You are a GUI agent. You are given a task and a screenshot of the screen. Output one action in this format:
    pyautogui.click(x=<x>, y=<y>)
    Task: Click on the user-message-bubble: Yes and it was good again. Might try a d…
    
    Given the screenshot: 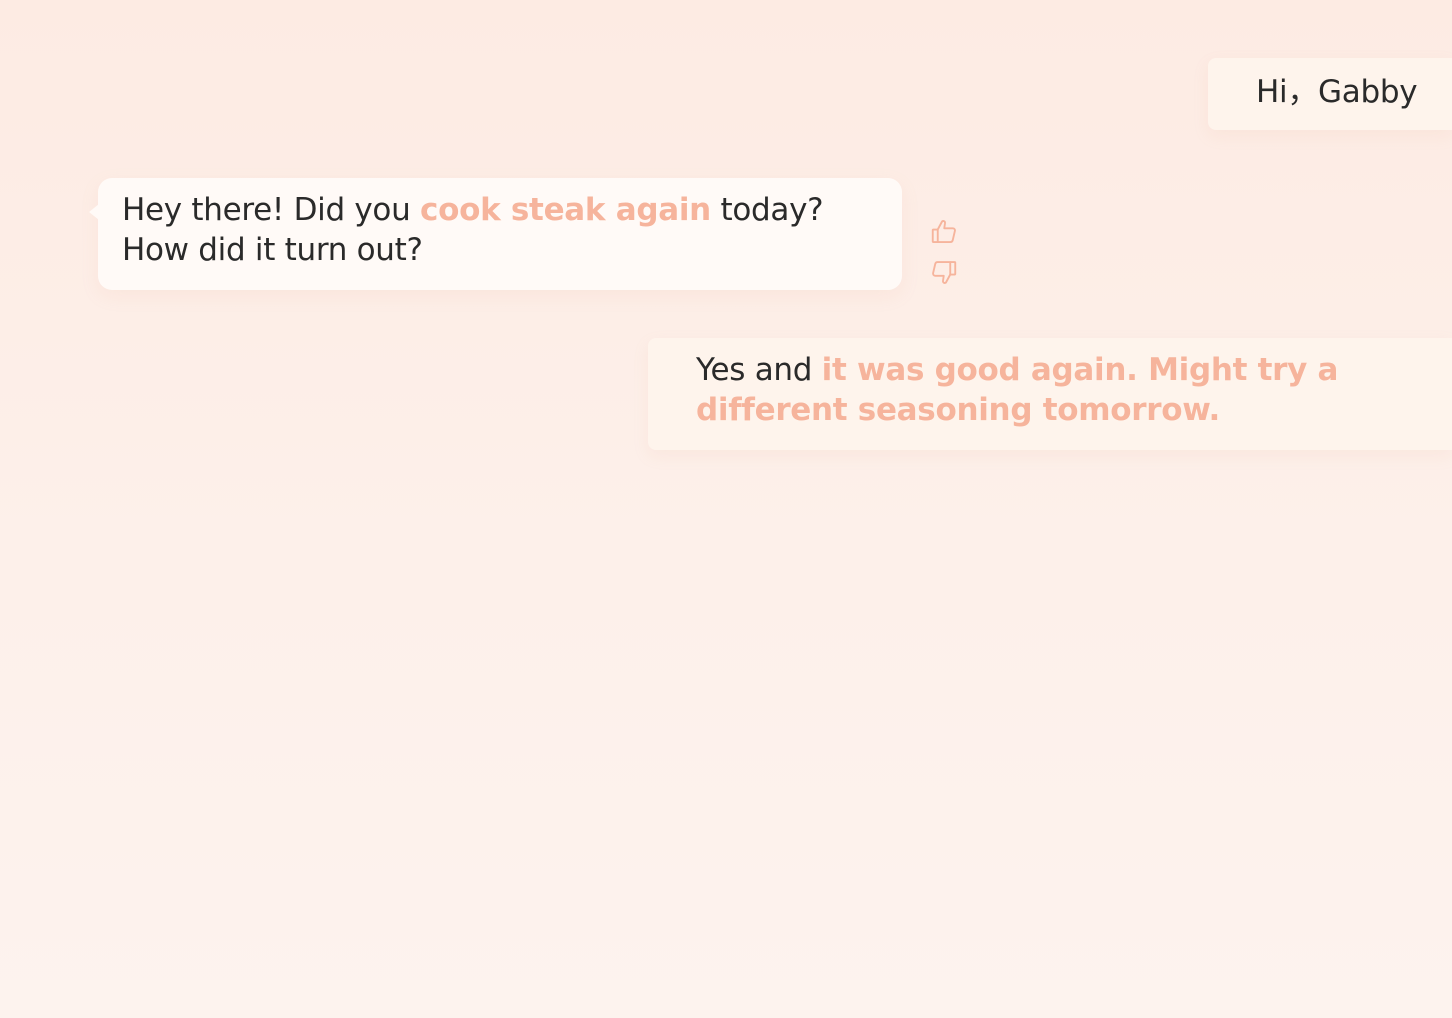 What is the action you would take?
    pyautogui.click(x=1050, y=394)
    